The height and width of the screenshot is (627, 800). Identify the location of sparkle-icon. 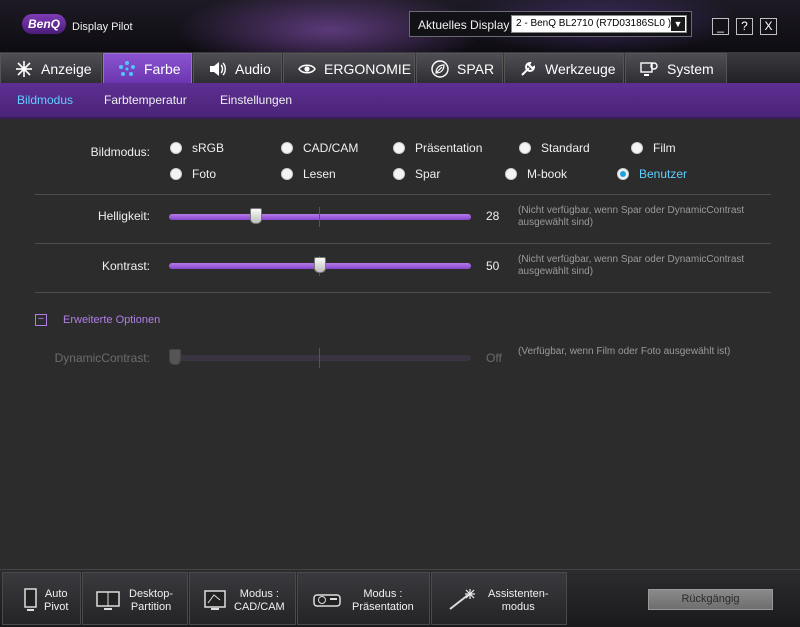
(24, 69).